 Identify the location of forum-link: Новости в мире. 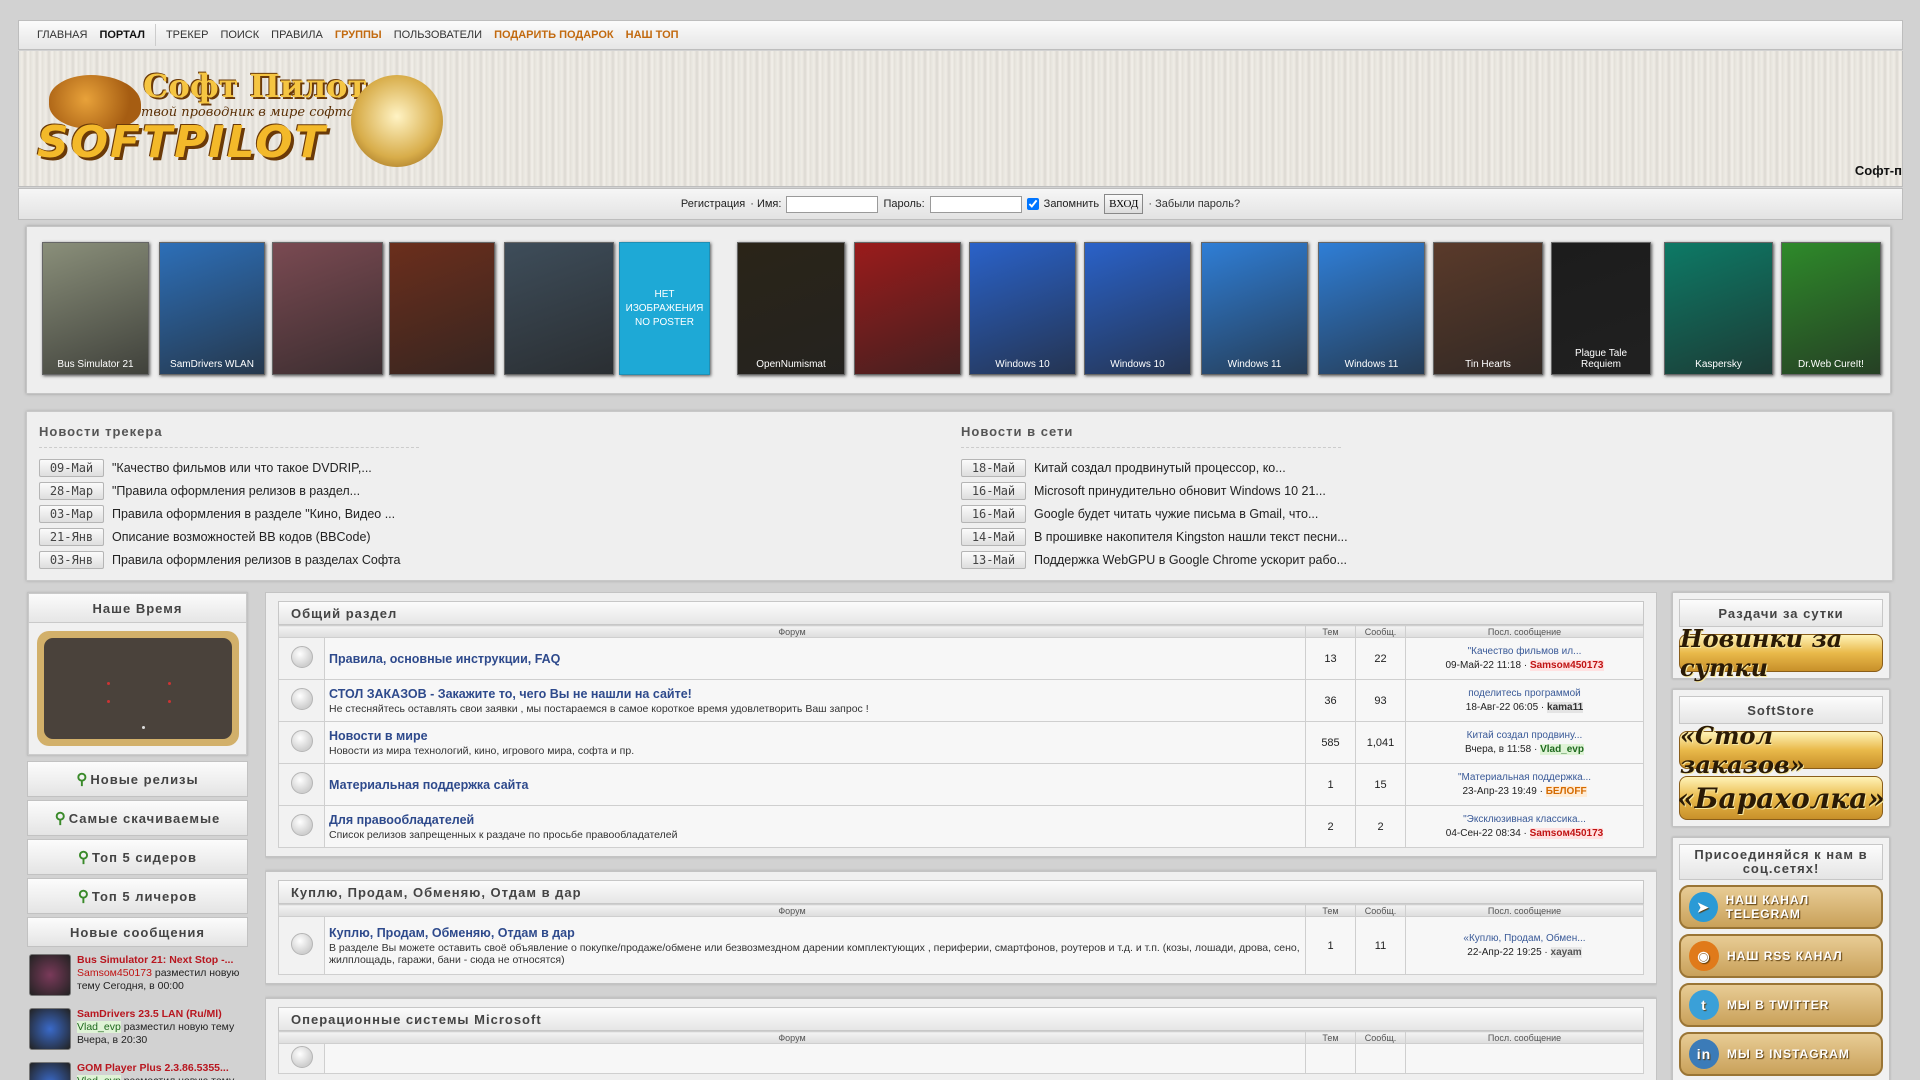
(815, 736).